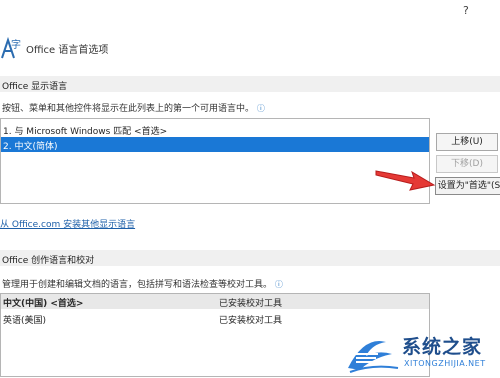 Image resolution: width=500 pixels, height=378 pixels. Describe the element at coordinates (85, 132) in the screenshot. I see `list-item-label: 1. 与 Microsoft Windows 匹配 <首选>` at that location.